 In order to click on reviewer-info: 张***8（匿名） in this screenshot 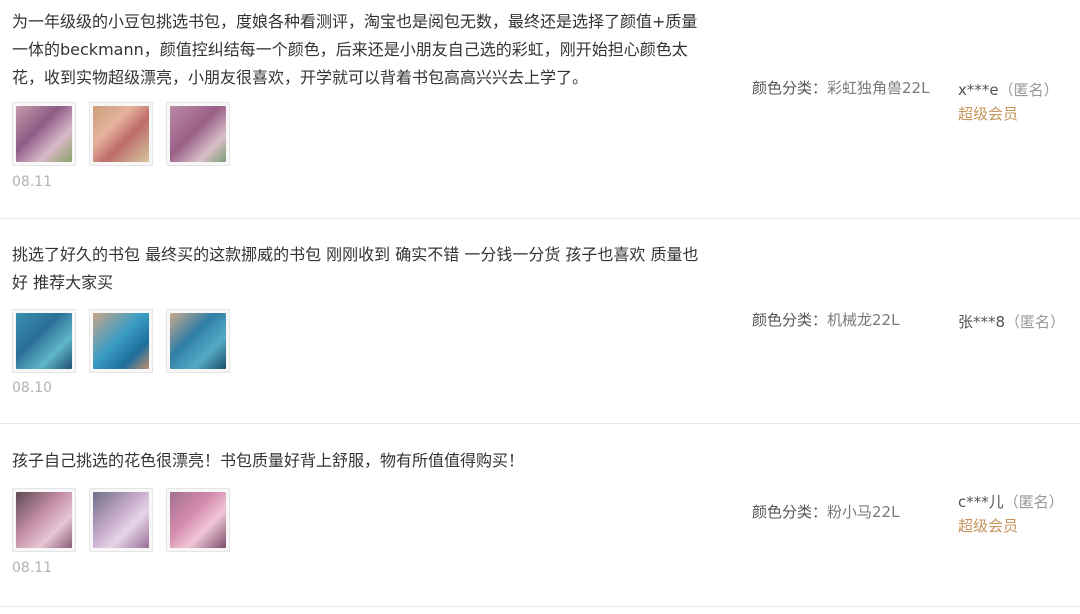, I will do `click(1018, 322)`.